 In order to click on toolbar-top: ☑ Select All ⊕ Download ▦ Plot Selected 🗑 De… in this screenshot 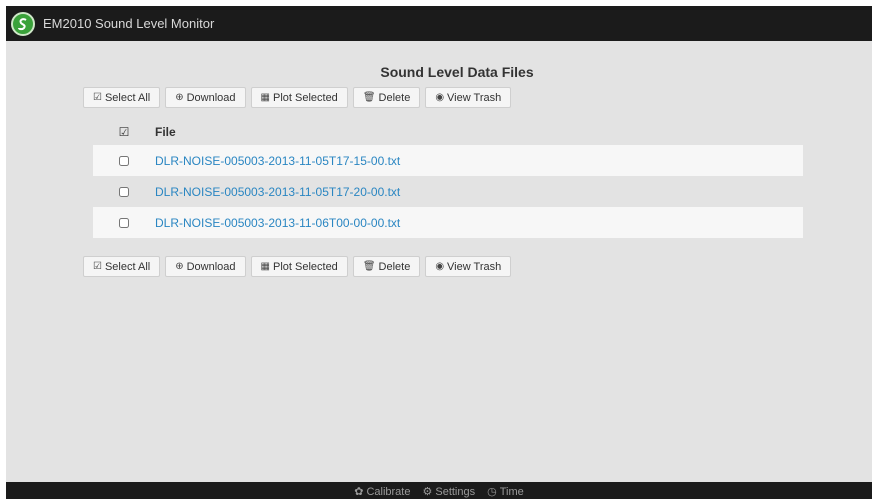, I will do `click(297, 97)`.